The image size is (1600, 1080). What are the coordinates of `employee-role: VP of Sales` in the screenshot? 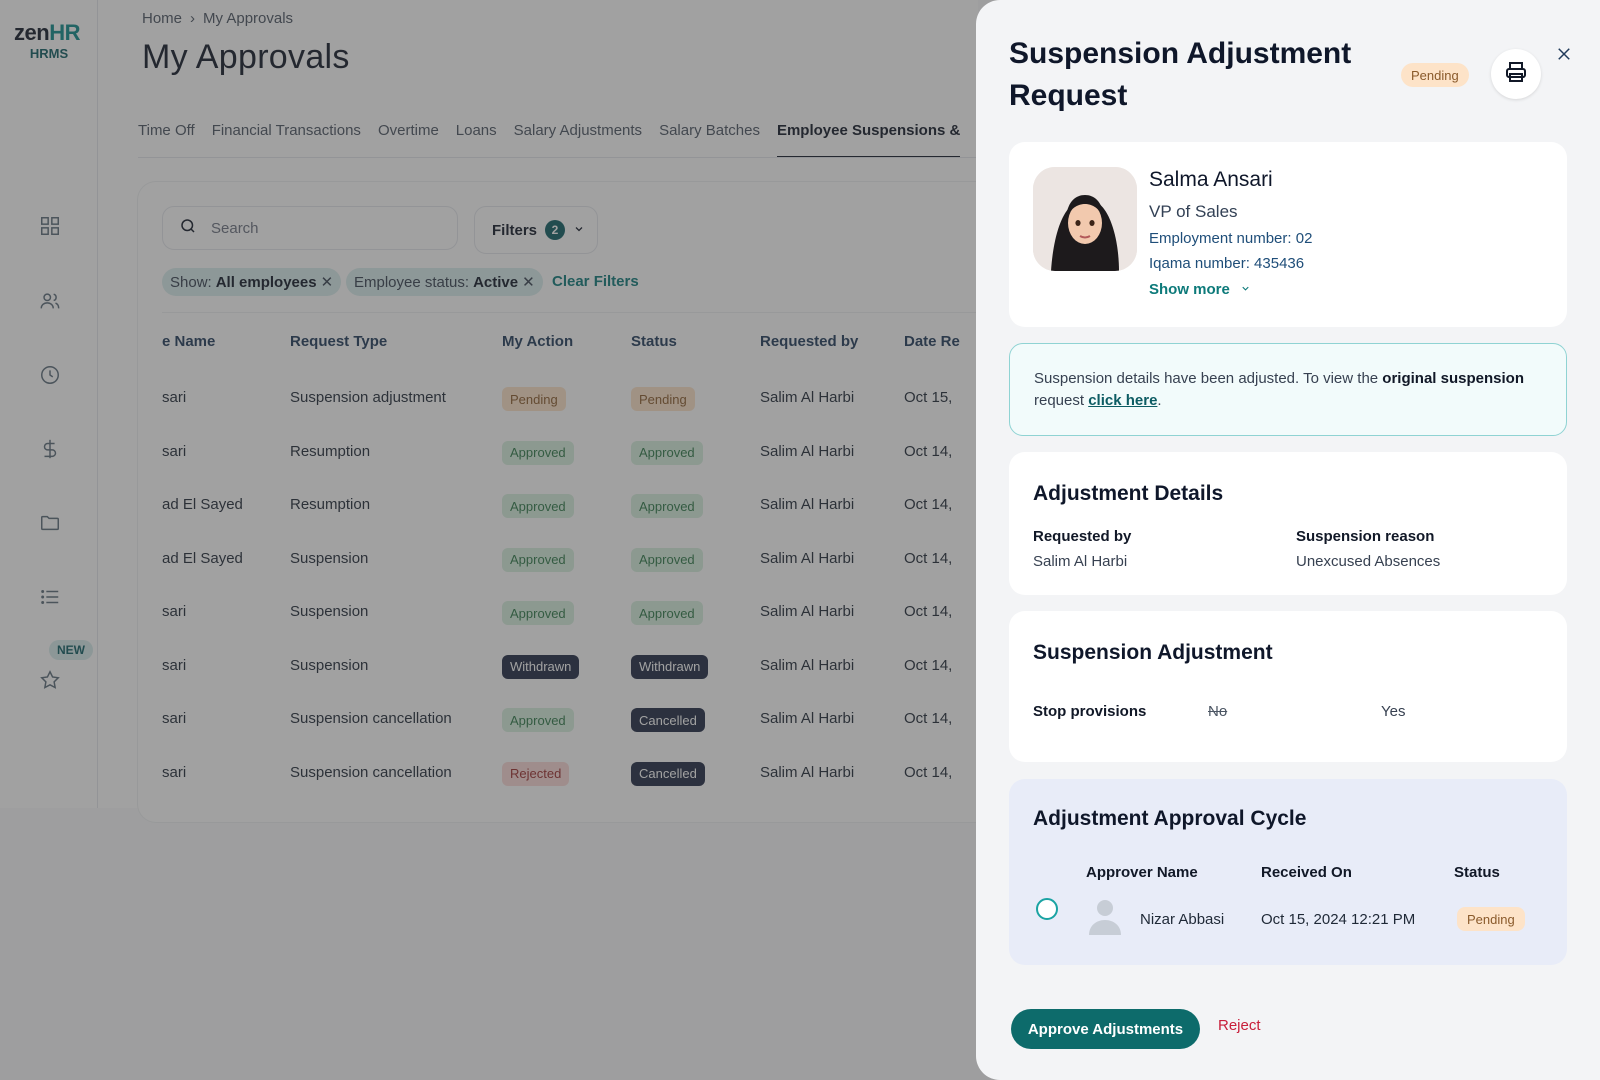 It's located at (1193, 211).